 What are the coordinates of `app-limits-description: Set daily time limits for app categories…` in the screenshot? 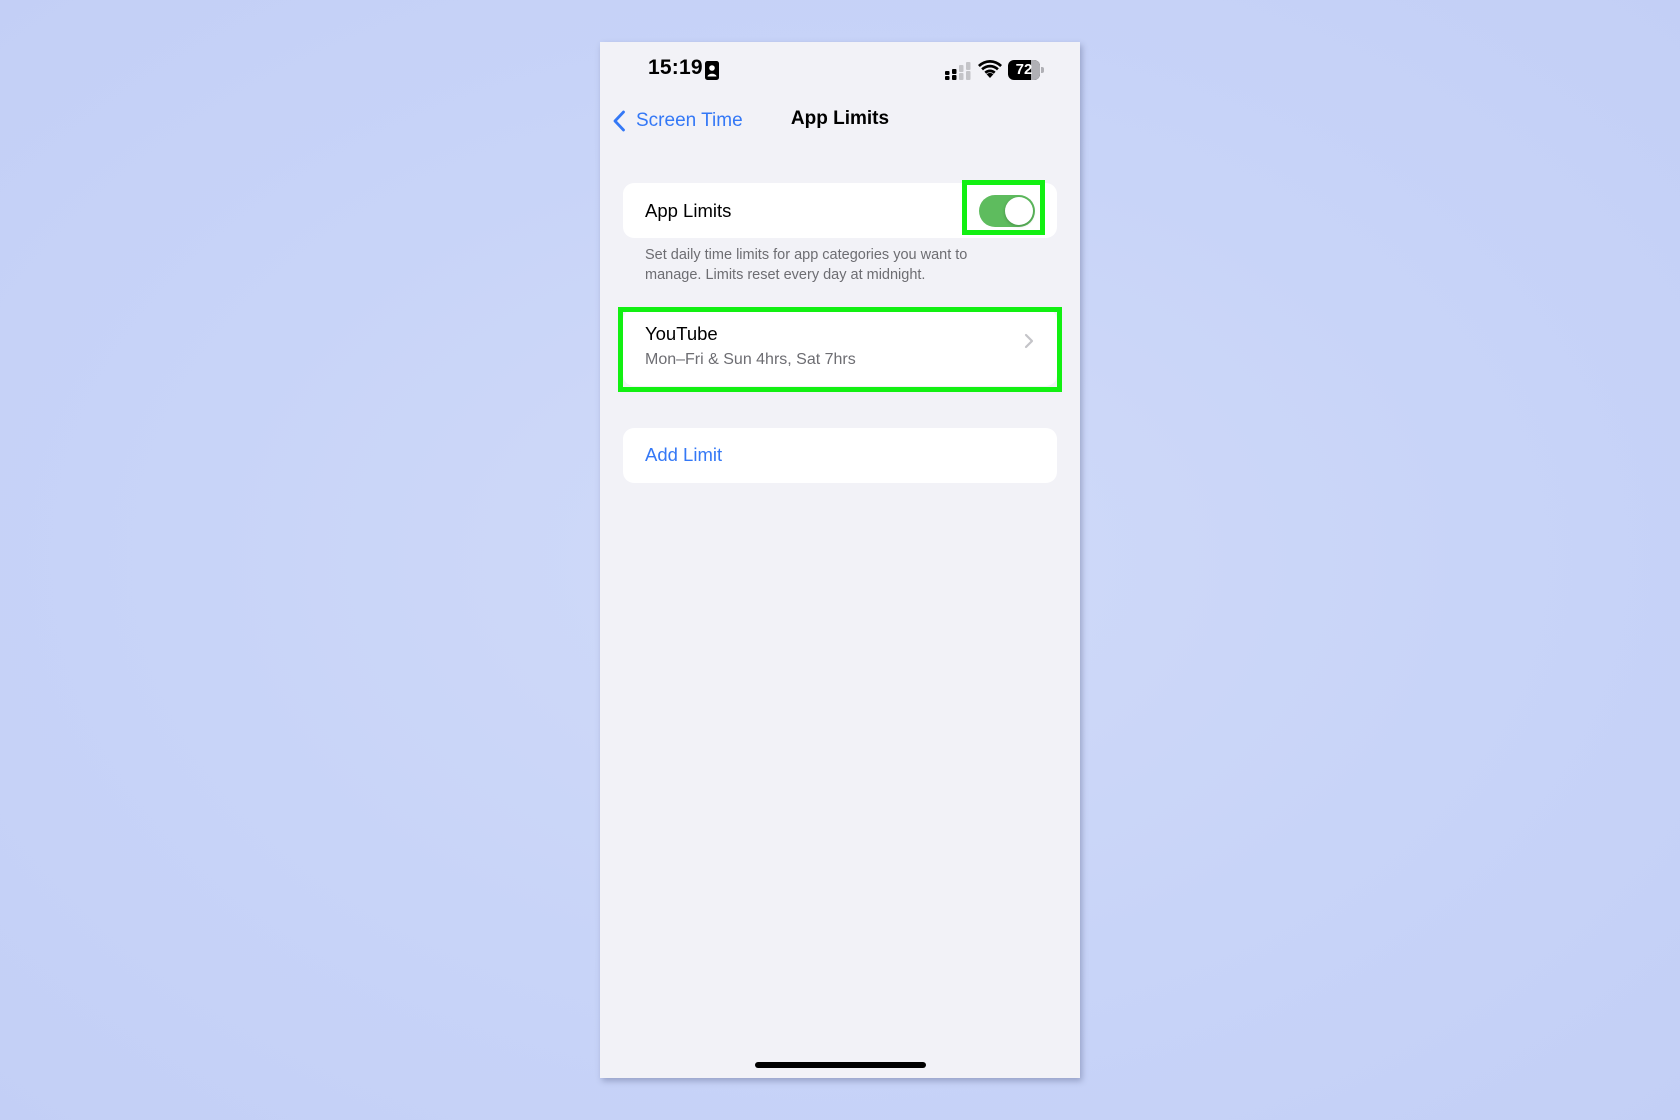 It's located at (806, 265).